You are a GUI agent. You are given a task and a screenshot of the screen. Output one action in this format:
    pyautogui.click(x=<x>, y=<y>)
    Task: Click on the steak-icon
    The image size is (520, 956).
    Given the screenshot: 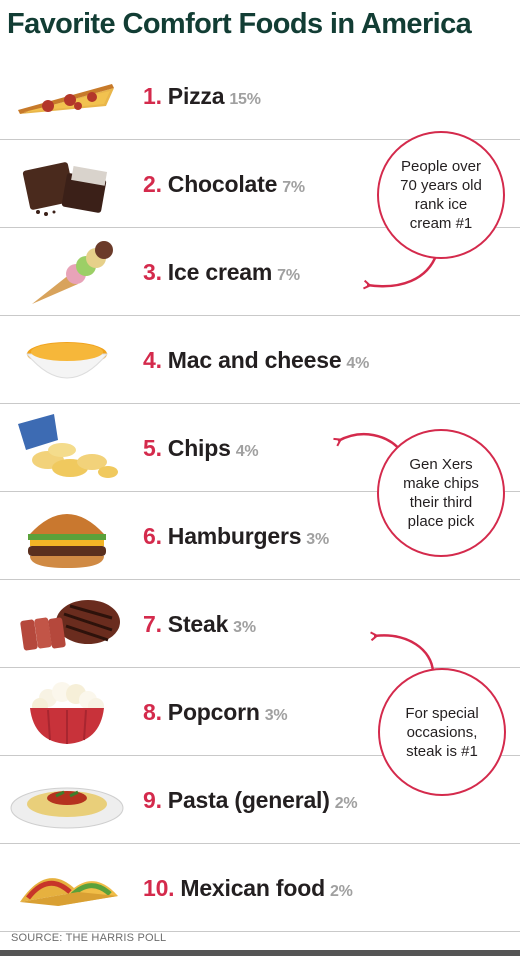 What is the action you would take?
    pyautogui.click(x=70, y=625)
    